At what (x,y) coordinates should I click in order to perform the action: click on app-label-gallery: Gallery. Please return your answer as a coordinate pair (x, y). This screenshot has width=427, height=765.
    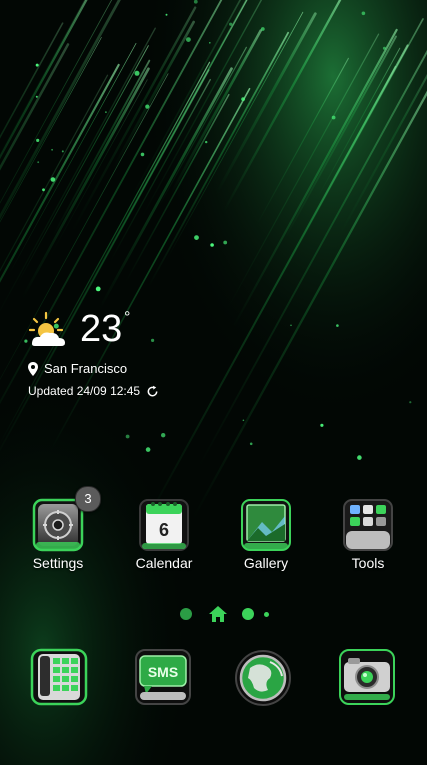
    Looking at the image, I should click on (266, 563).